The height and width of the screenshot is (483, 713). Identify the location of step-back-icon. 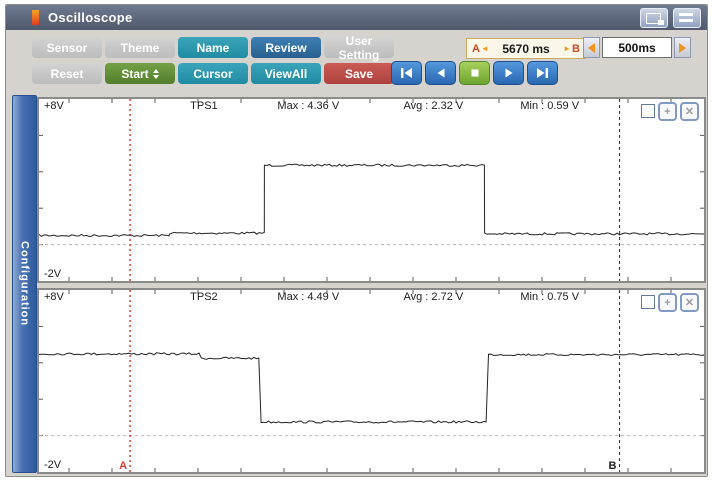
(440, 73).